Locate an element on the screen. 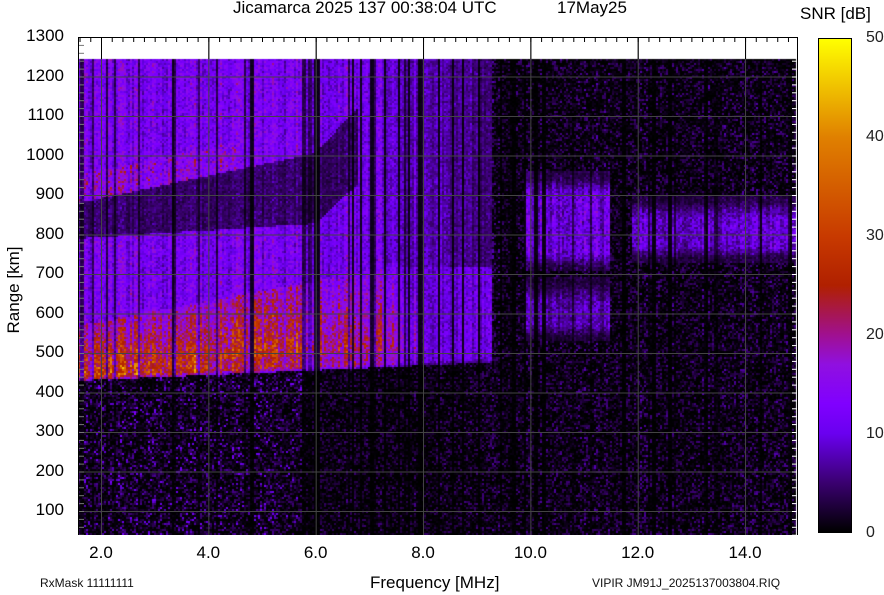 The width and height of the screenshot is (884, 595). colorbar-tick-label: 30 is located at coordinates (875, 235).